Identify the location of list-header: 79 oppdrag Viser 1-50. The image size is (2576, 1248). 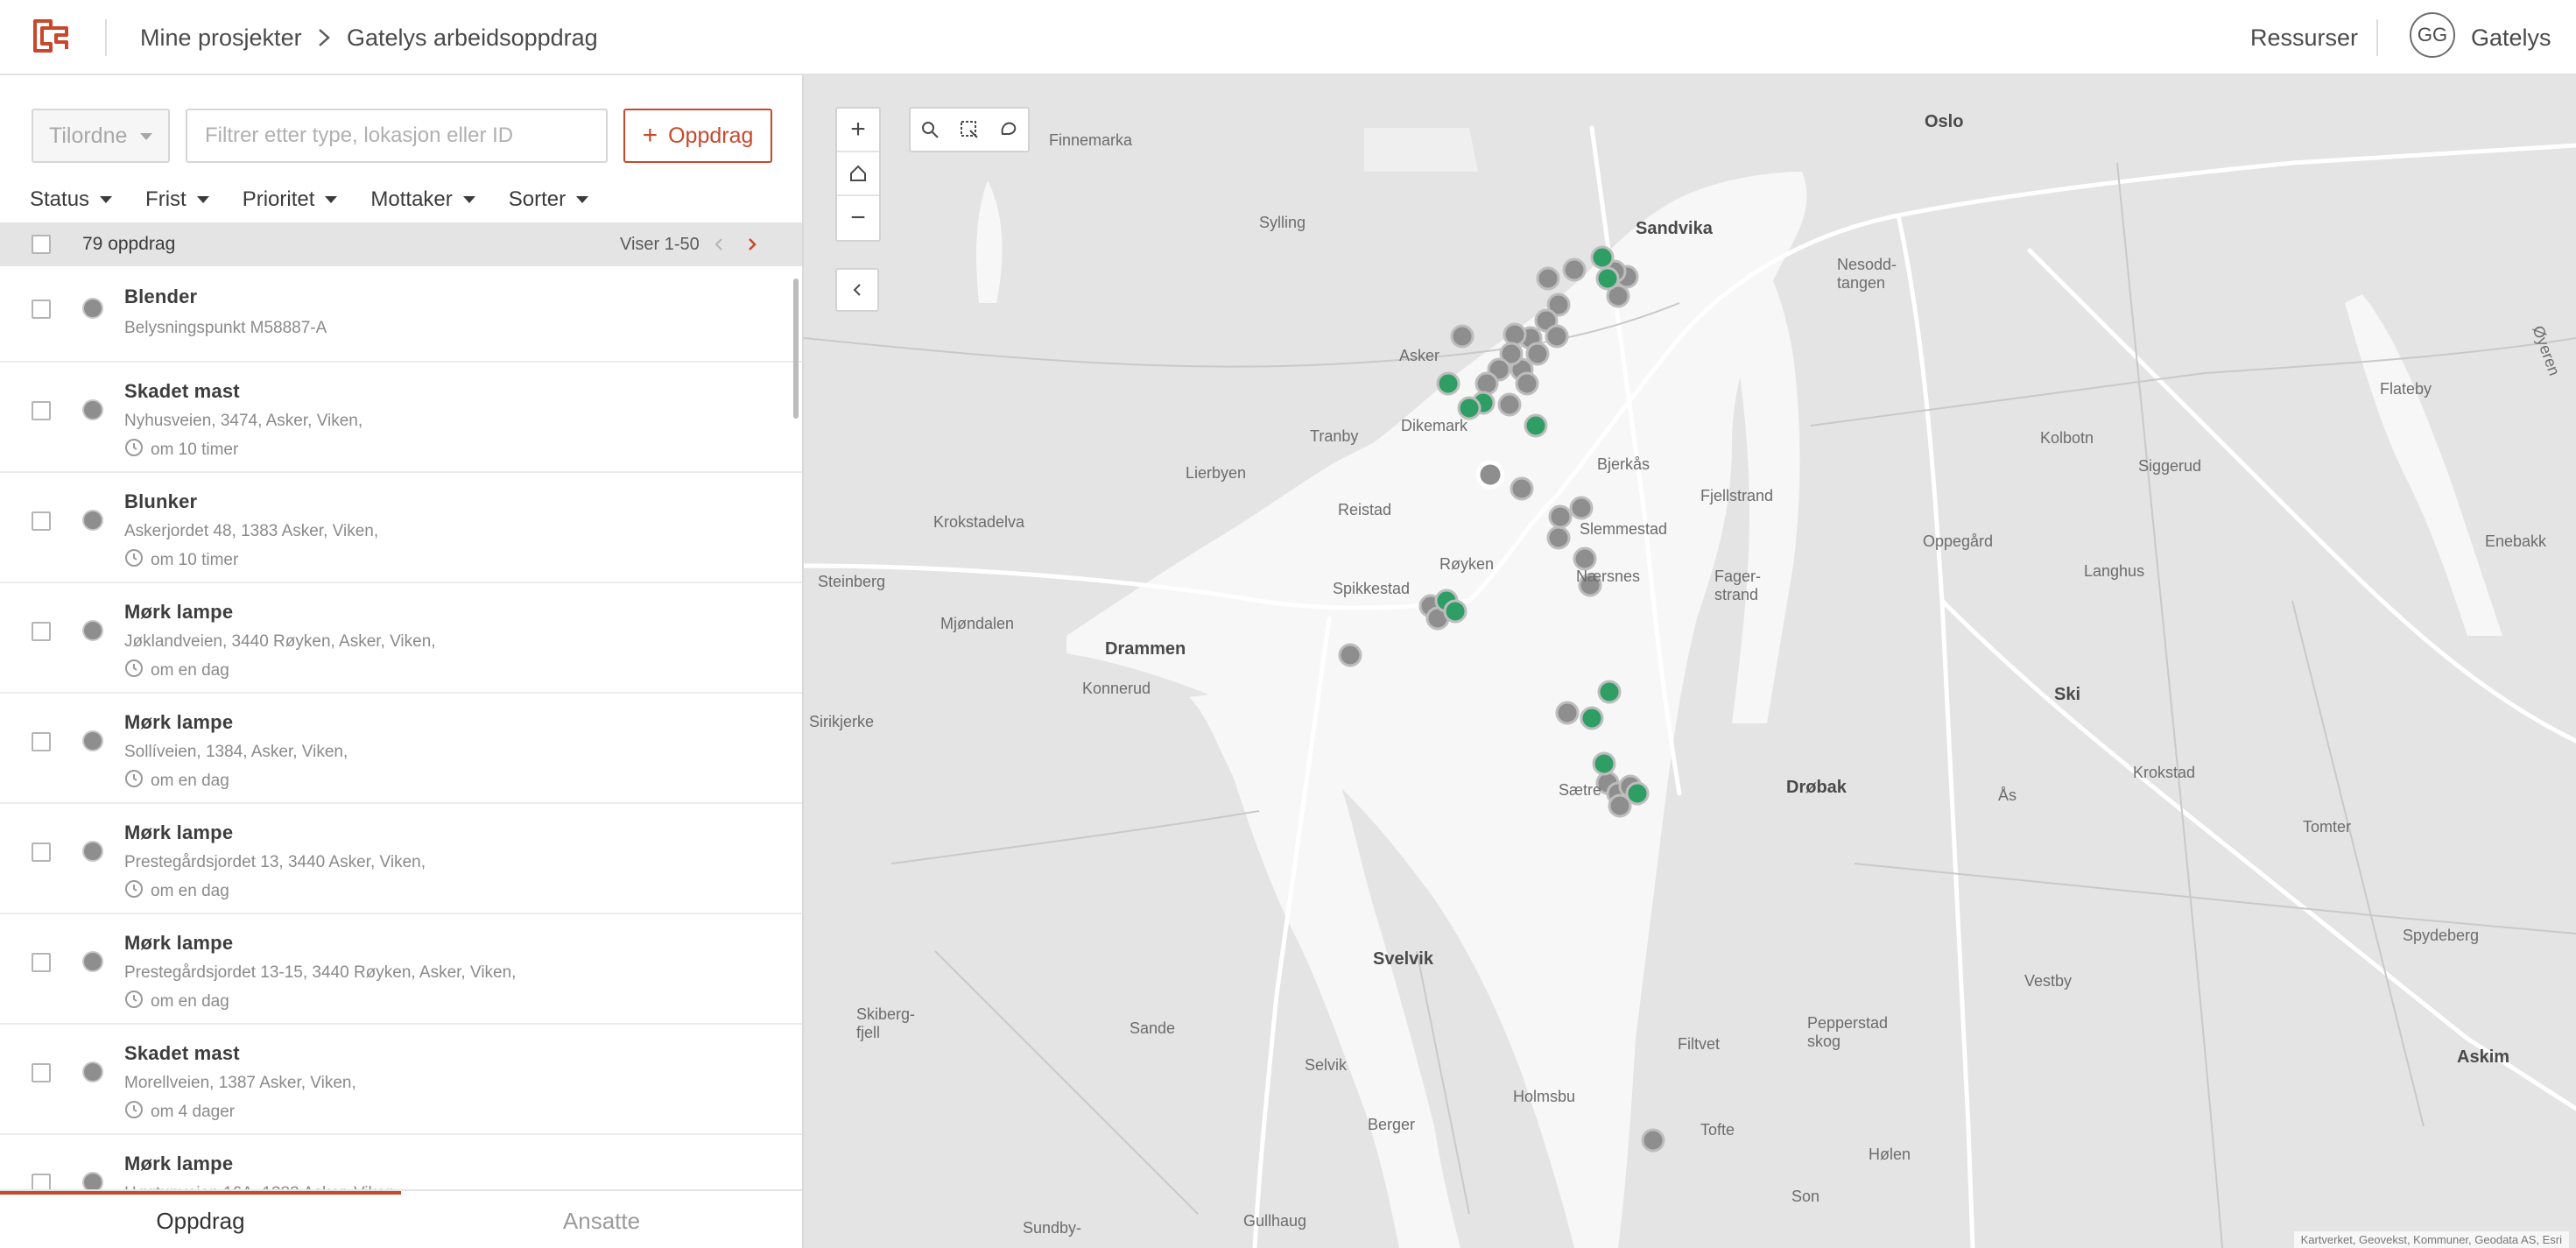
(401, 244).